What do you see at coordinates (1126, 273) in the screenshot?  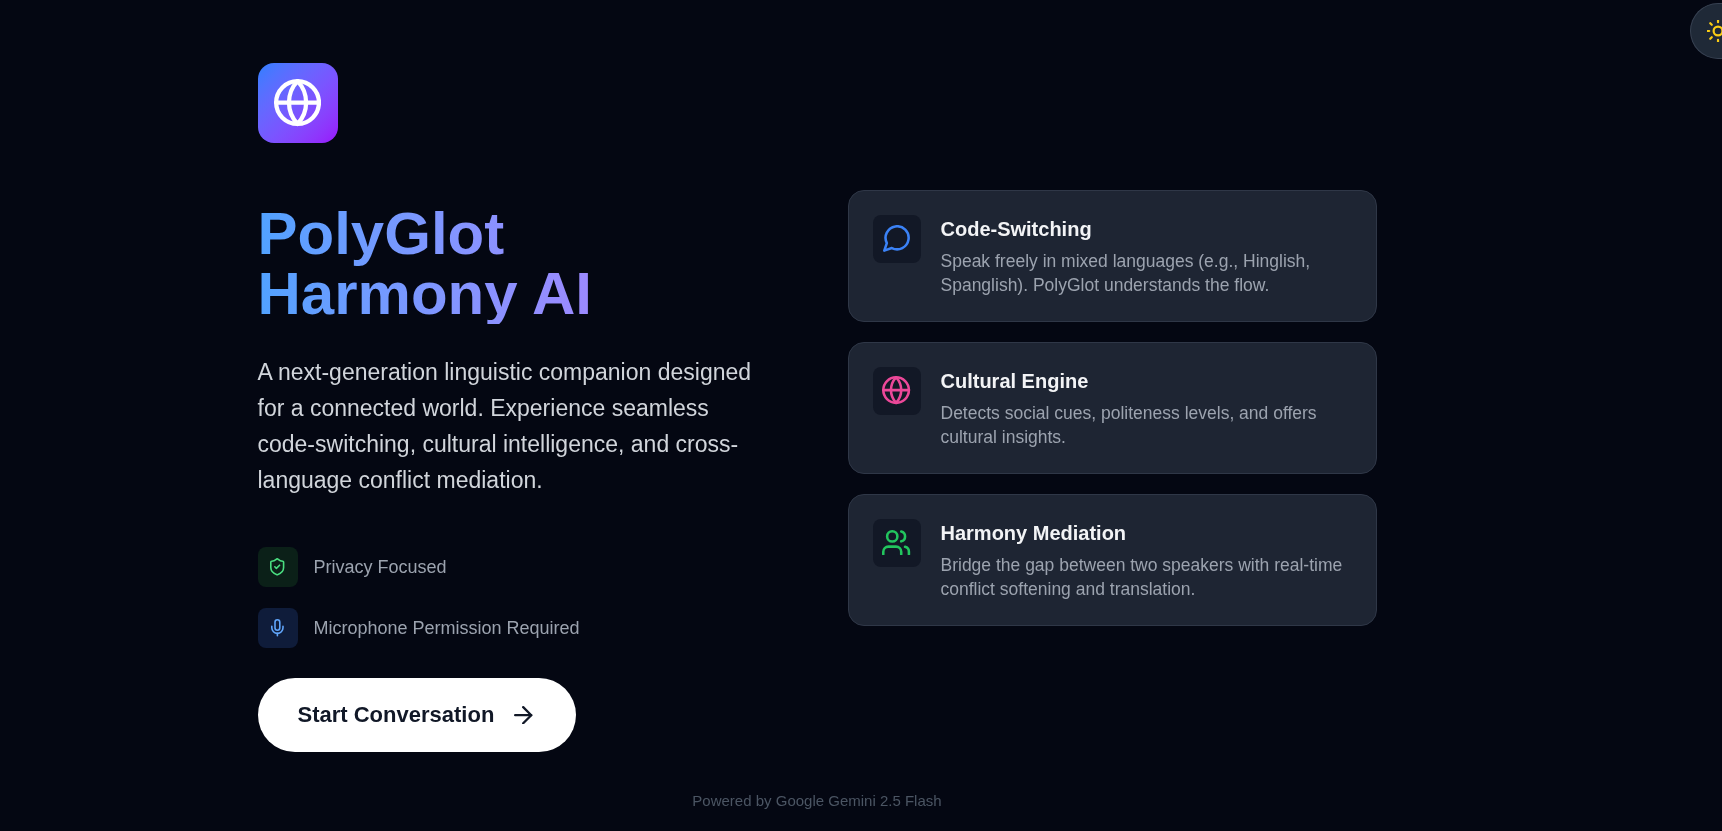 I see `feature-description: Speak freely in mixed languages (e.g., Hinglish, Spanglish). PolyGlot understands the flow.` at bounding box center [1126, 273].